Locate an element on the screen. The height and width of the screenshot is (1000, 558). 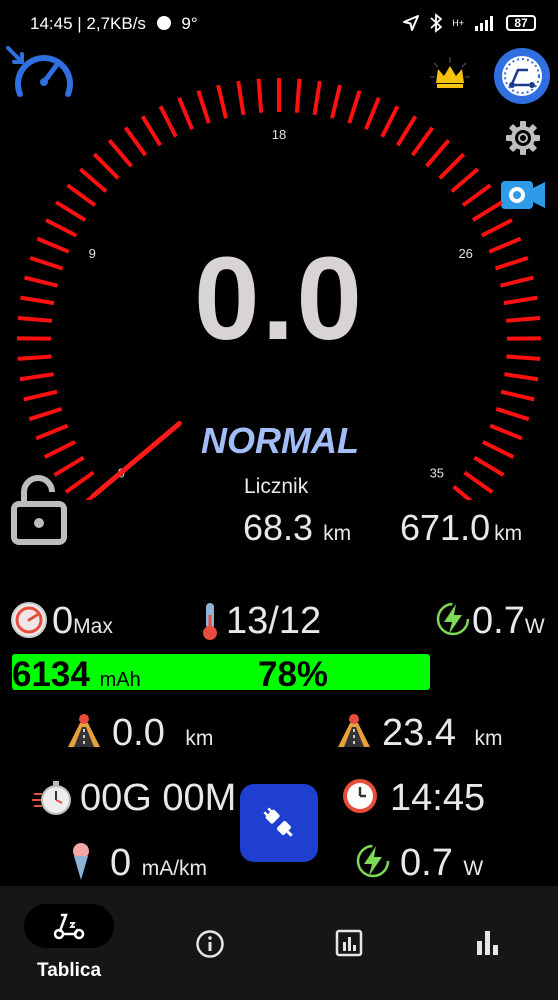
status-left: 14:45 | 2,7KB/s 9° is located at coordinates (114, 24).